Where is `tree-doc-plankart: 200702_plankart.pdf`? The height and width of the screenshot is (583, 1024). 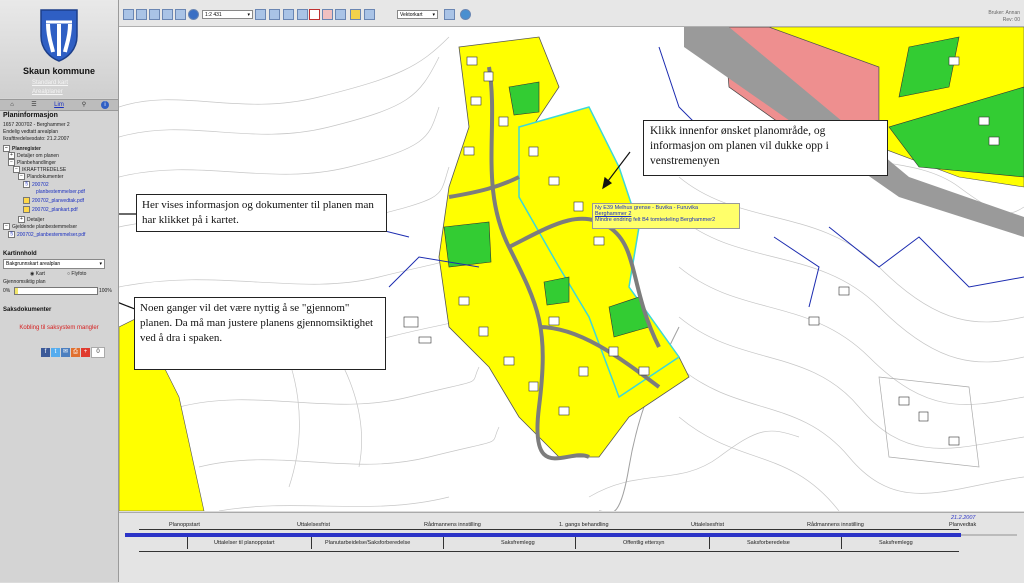
tree-doc-plankart: 200702_plankart.pdf is located at coordinates (50, 209).